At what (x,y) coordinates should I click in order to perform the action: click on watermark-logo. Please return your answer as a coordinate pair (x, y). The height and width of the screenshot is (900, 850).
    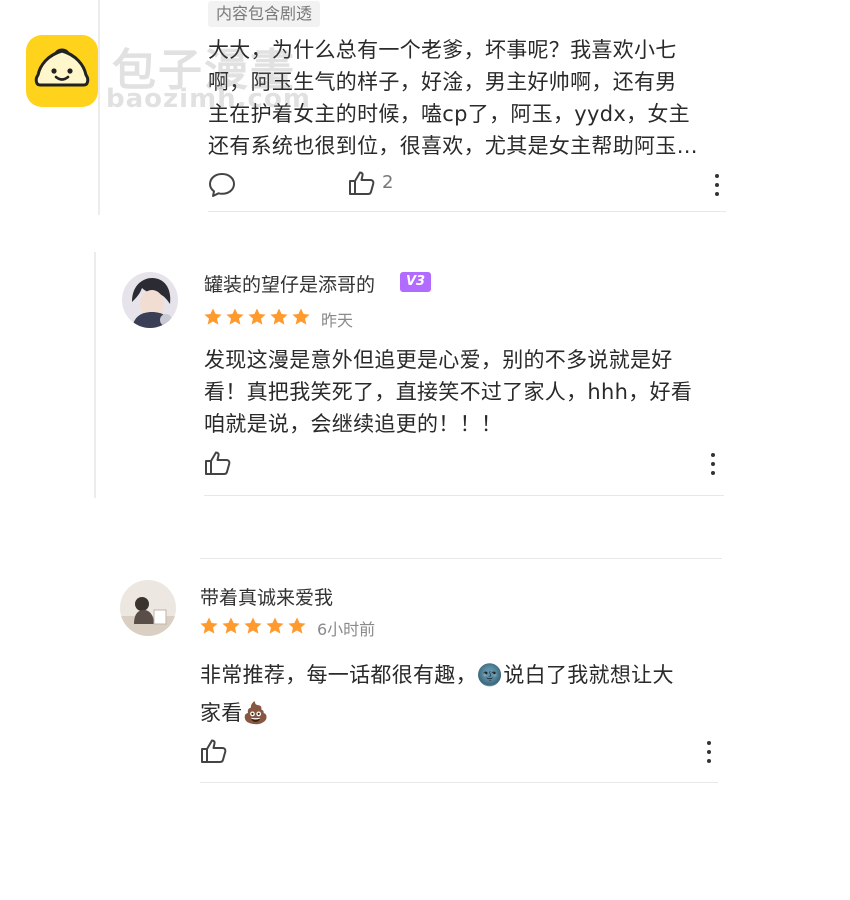
    Looking at the image, I should click on (62, 71).